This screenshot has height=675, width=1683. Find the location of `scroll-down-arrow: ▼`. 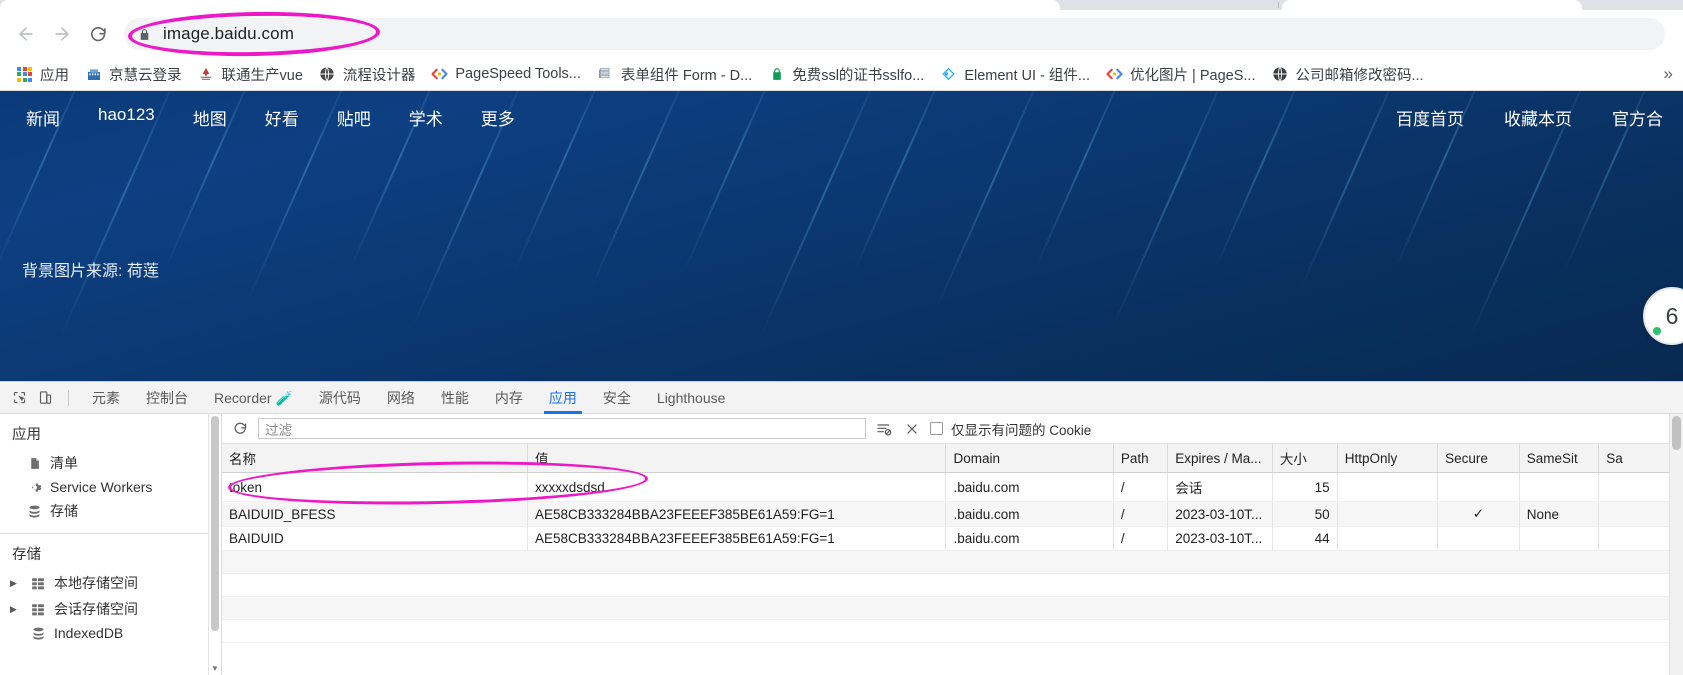

scroll-down-arrow: ▼ is located at coordinates (215, 668).